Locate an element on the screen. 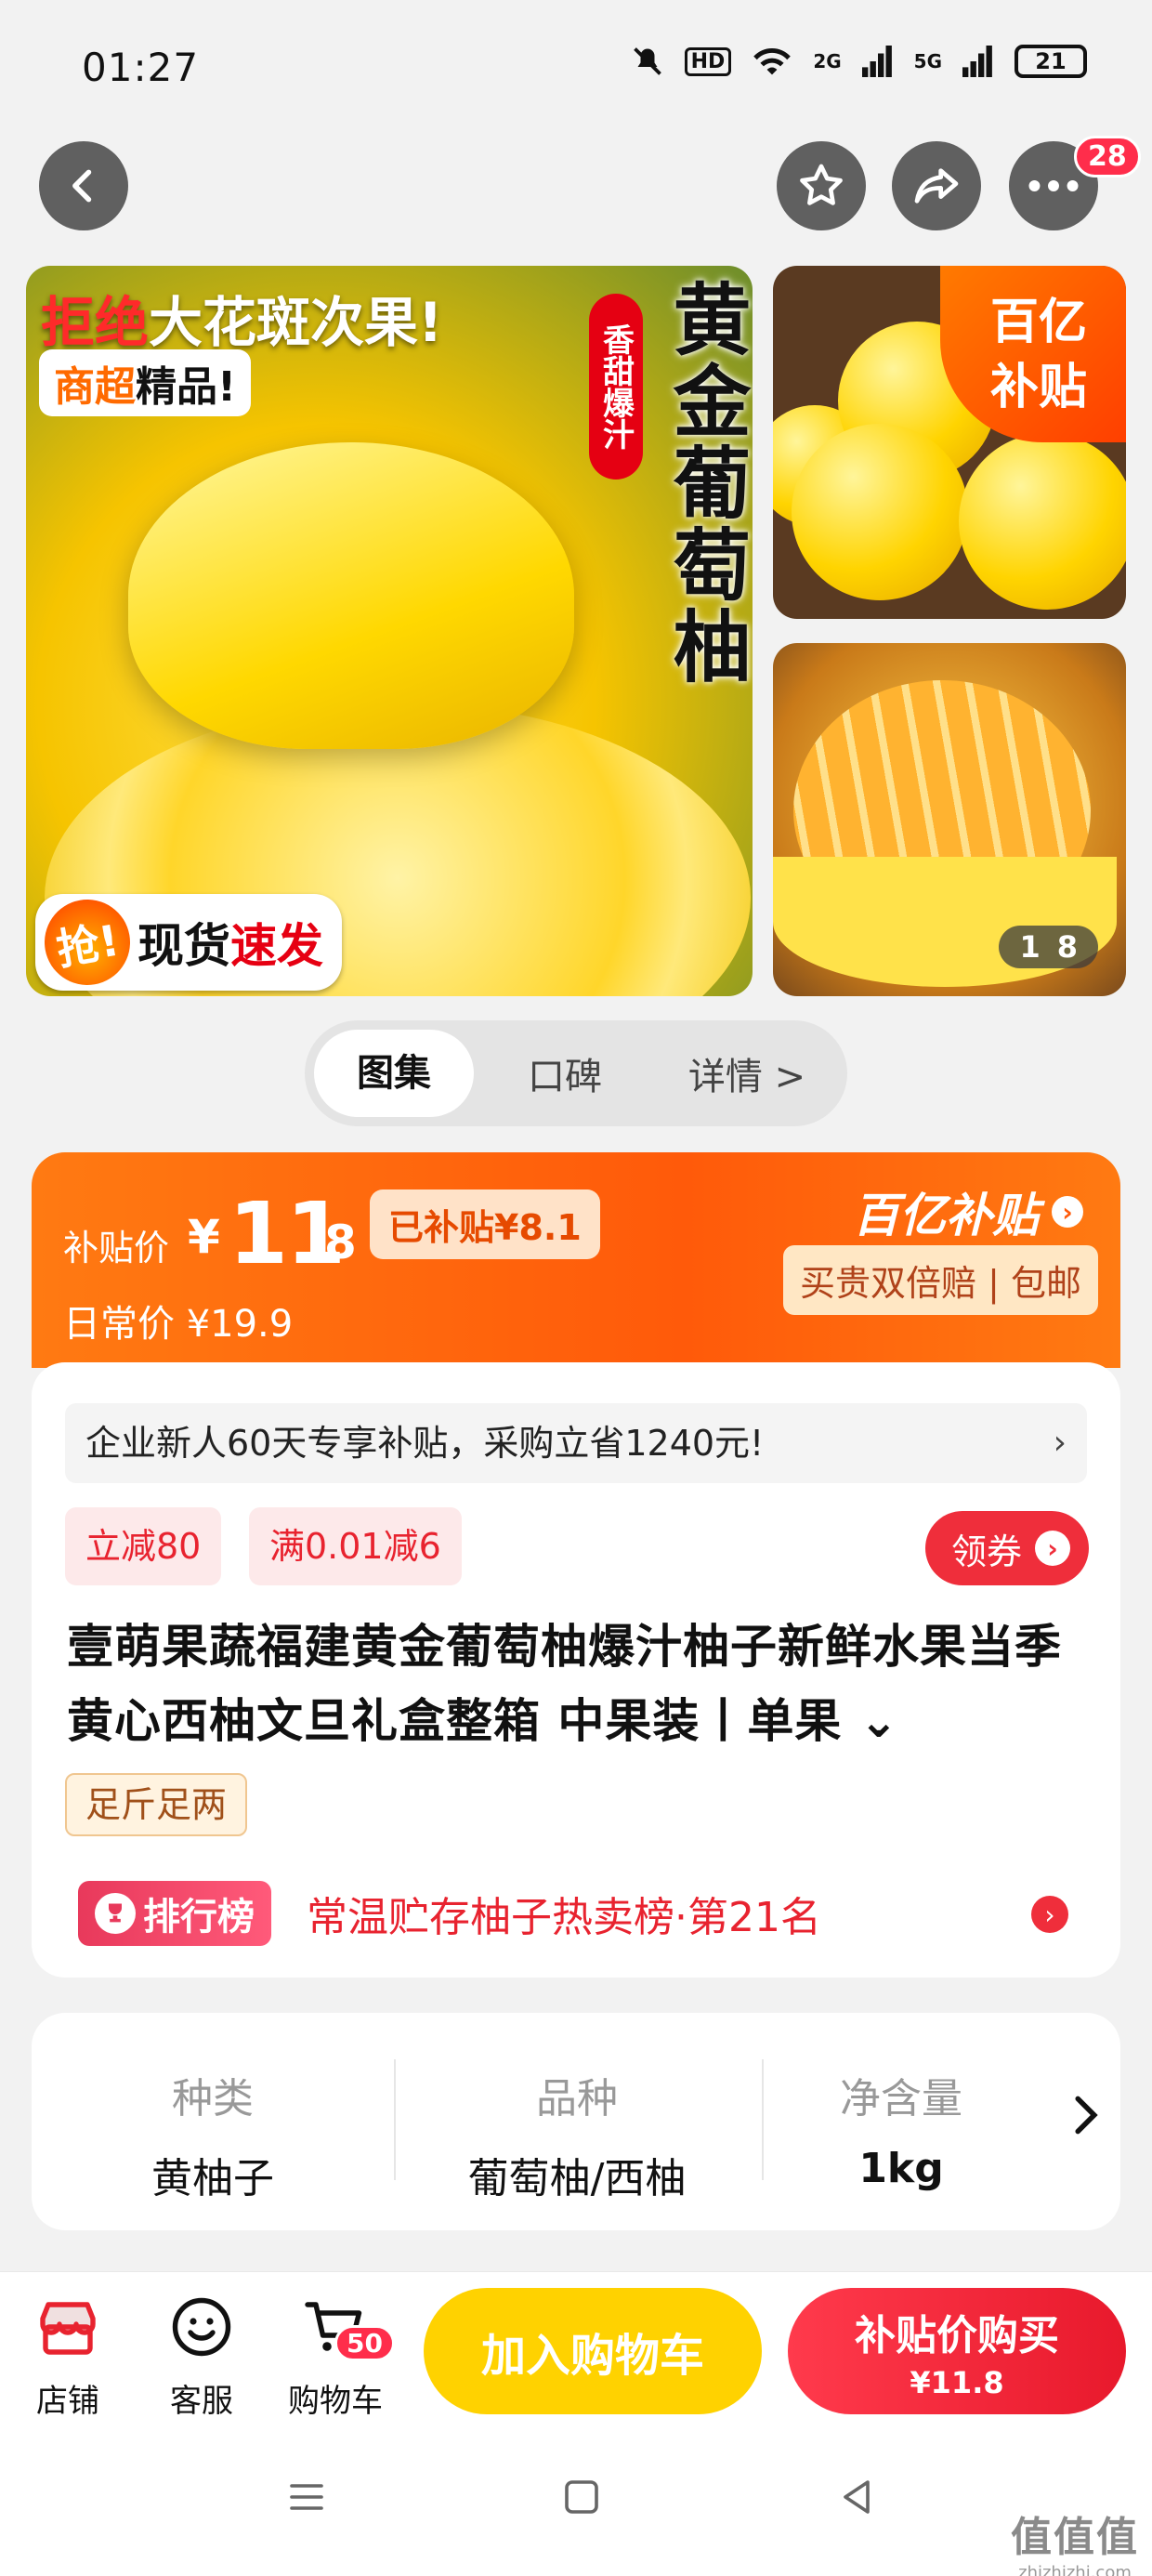 The image size is (1152, 2576). cart-label: 购物车 is located at coordinates (335, 2401).